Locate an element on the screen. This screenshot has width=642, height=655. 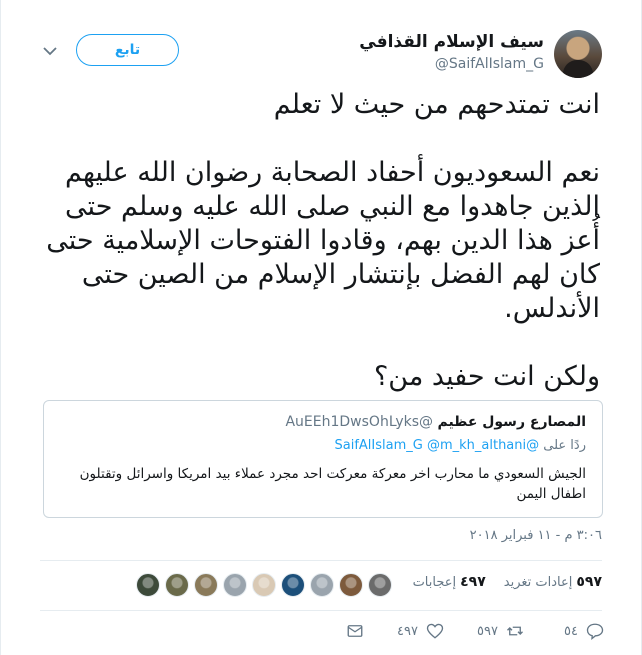
retweets-count: ٥٩٧ is located at coordinates (589, 582).